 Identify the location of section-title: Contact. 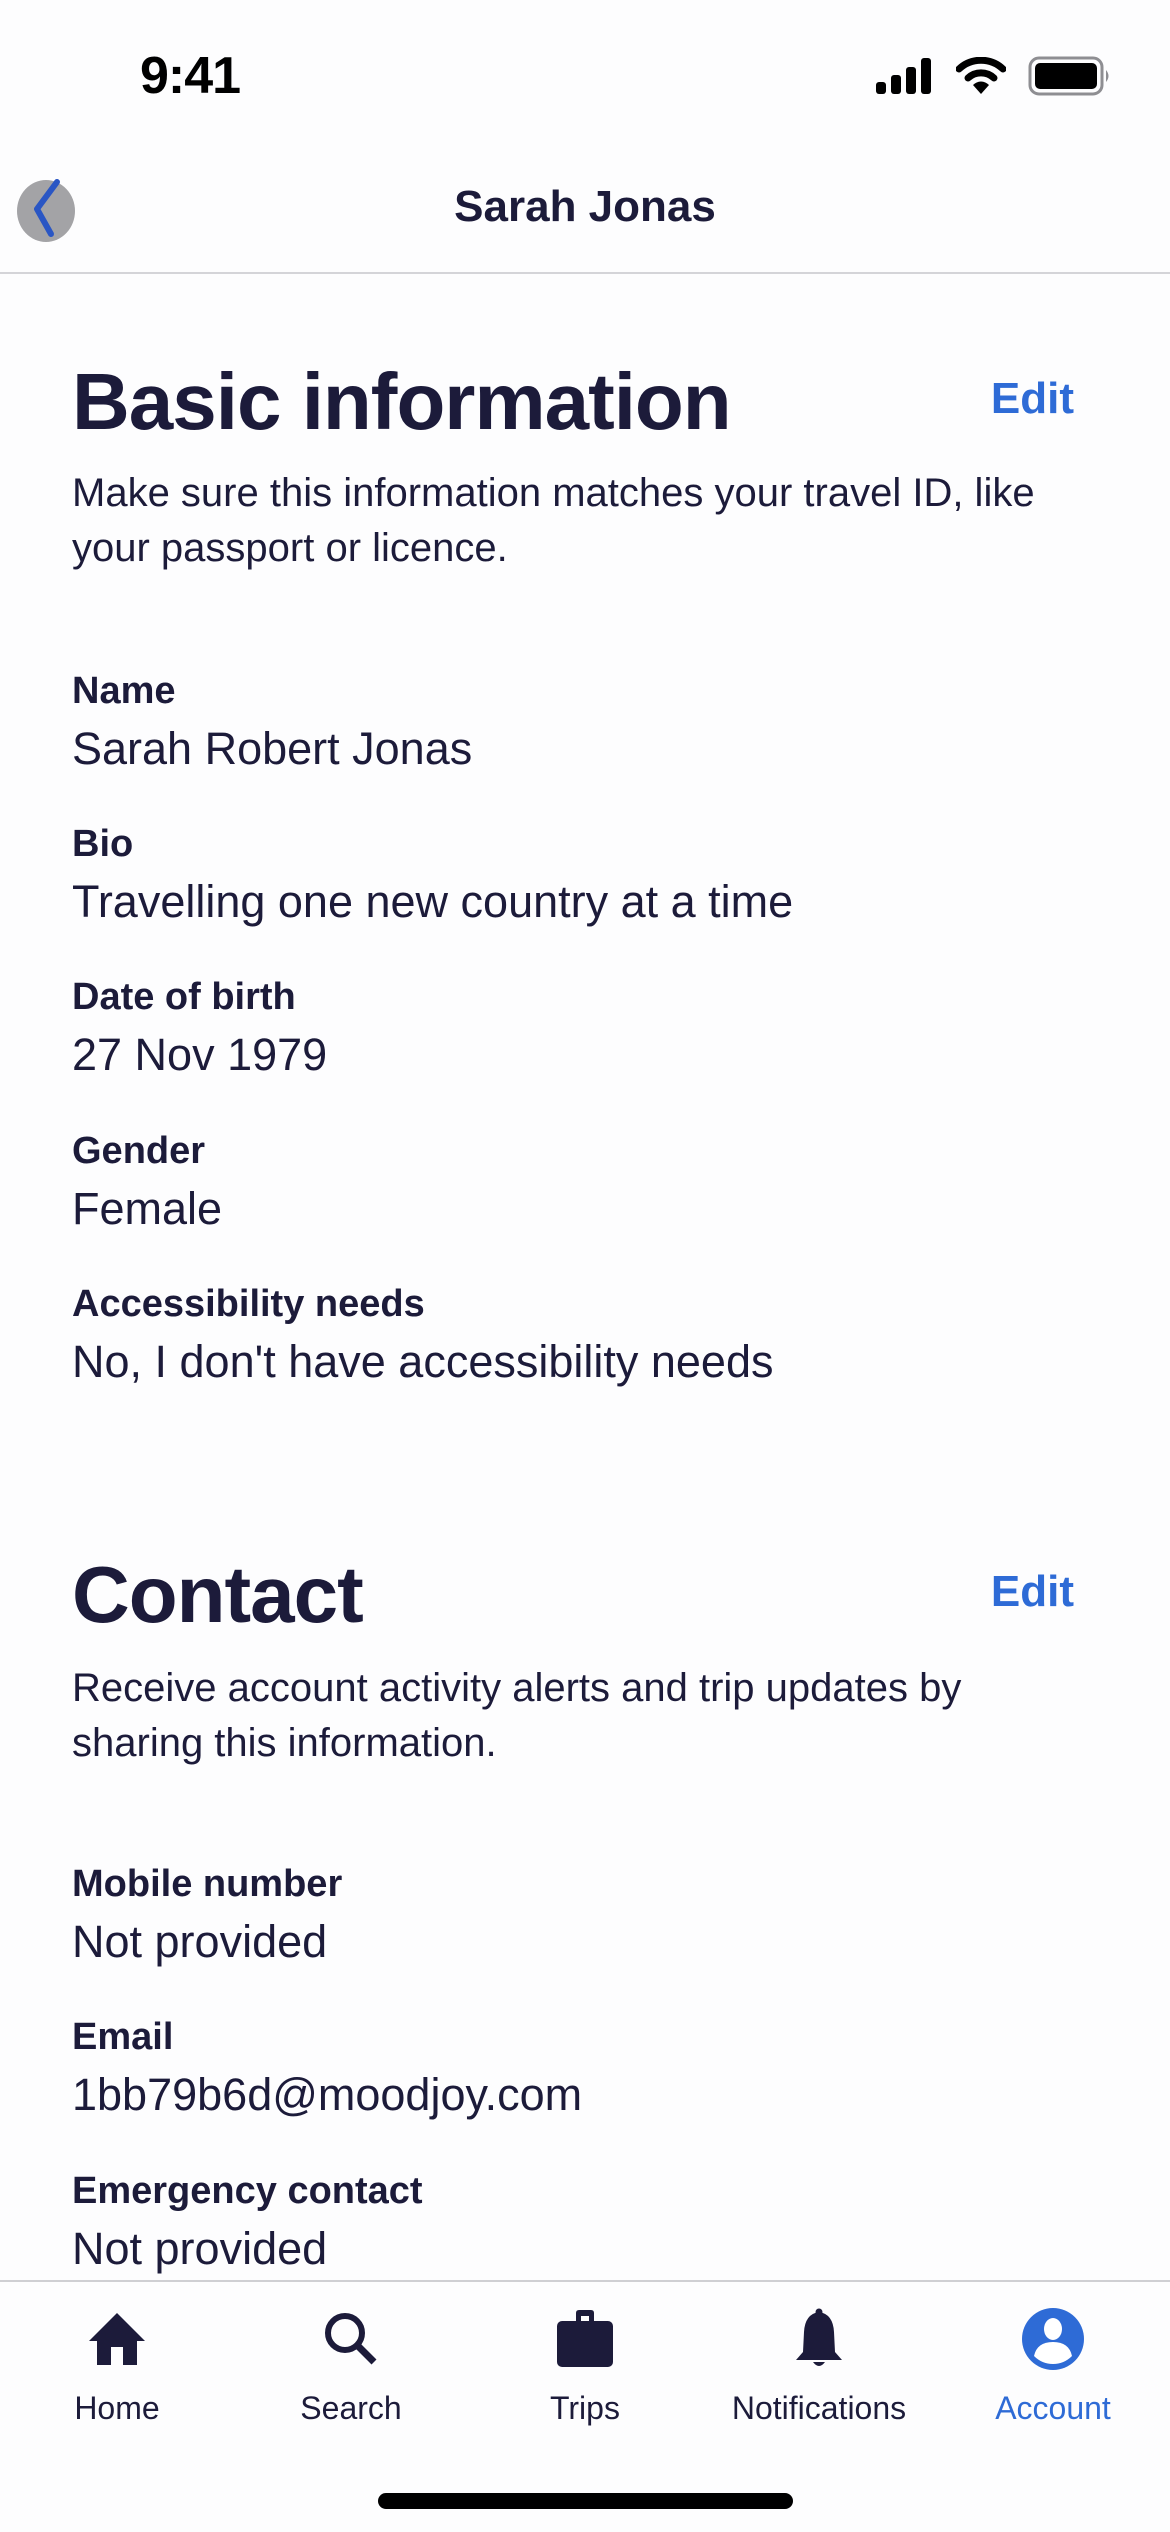
(218, 1594).